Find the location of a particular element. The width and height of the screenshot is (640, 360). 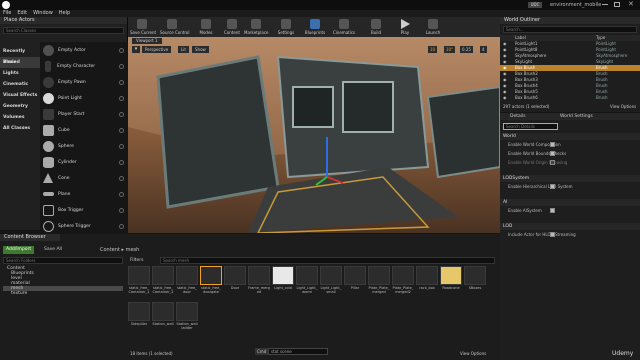

category-volumes: Volumes is located at coordinates (20, 117).